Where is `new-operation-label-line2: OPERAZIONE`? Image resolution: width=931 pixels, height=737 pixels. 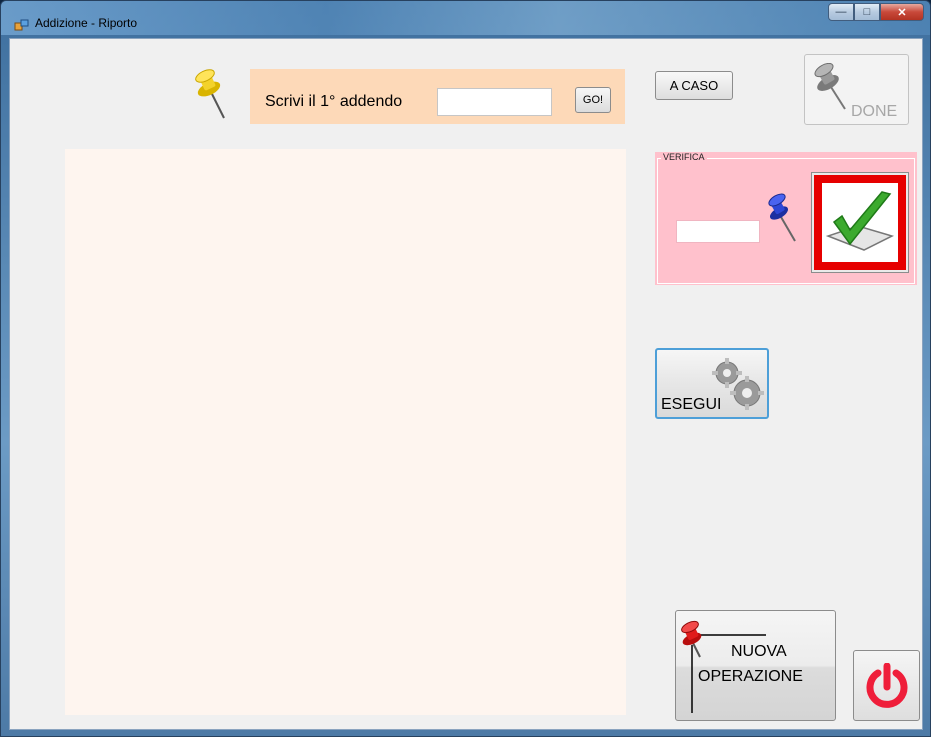 new-operation-label-line2: OPERAZIONE is located at coordinates (750, 676).